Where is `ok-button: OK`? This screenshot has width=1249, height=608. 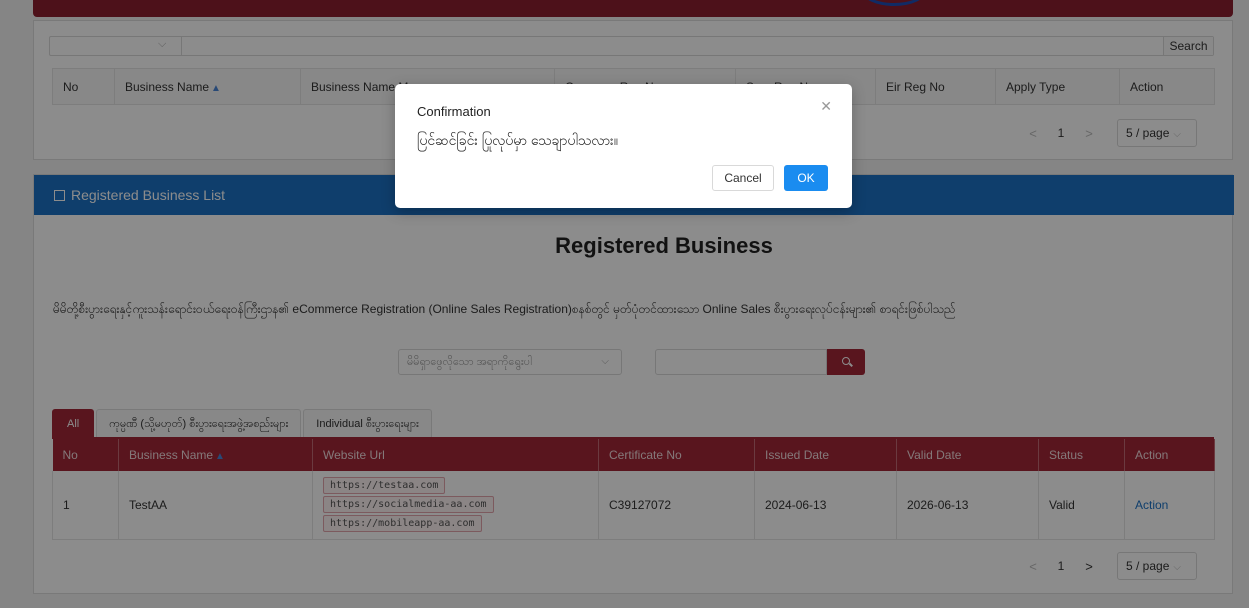 ok-button: OK is located at coordinates (806, 178).